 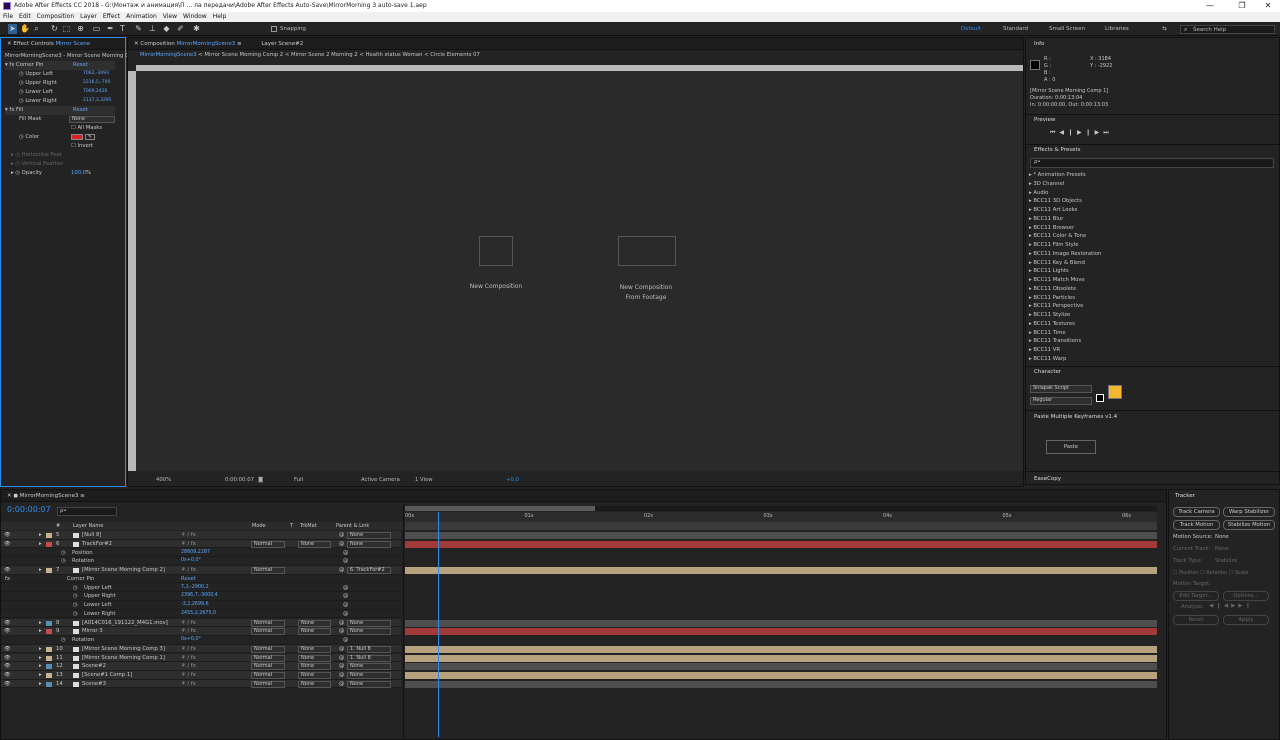 I want to click on roto-brush-tool-icon: ✐, so click(x=180, y=29).